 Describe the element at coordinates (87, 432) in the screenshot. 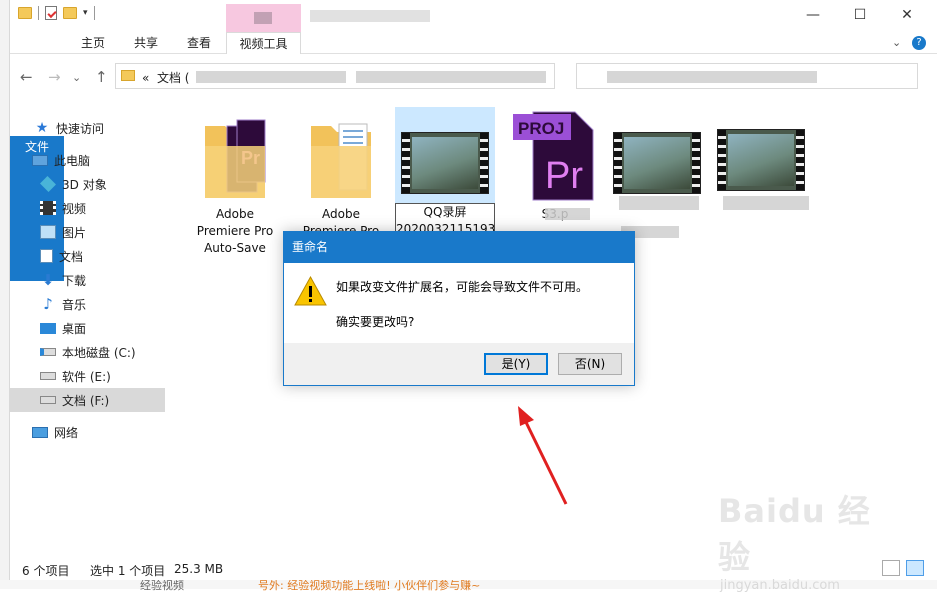

I see `nav-item-network: 网络` at that location.